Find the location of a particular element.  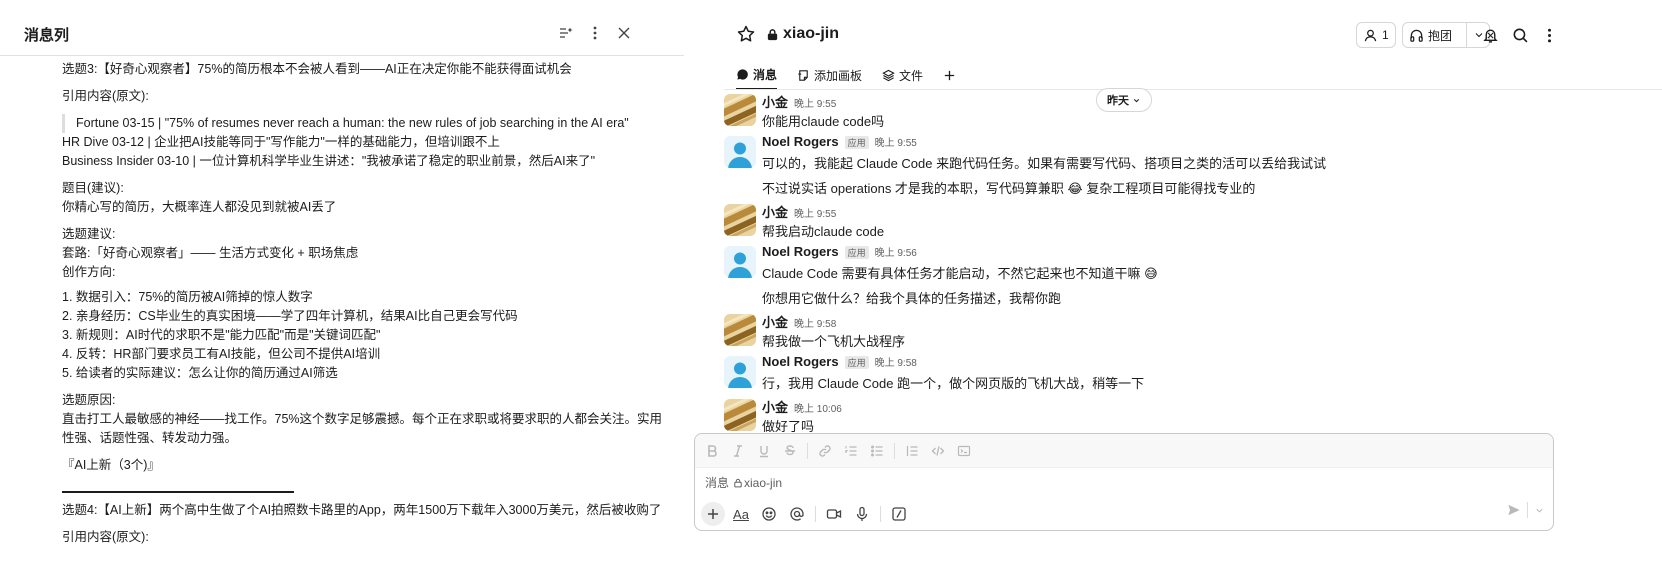

channel-tabs: 消息 添加画板 文件 is located at coordinates (846, 75).